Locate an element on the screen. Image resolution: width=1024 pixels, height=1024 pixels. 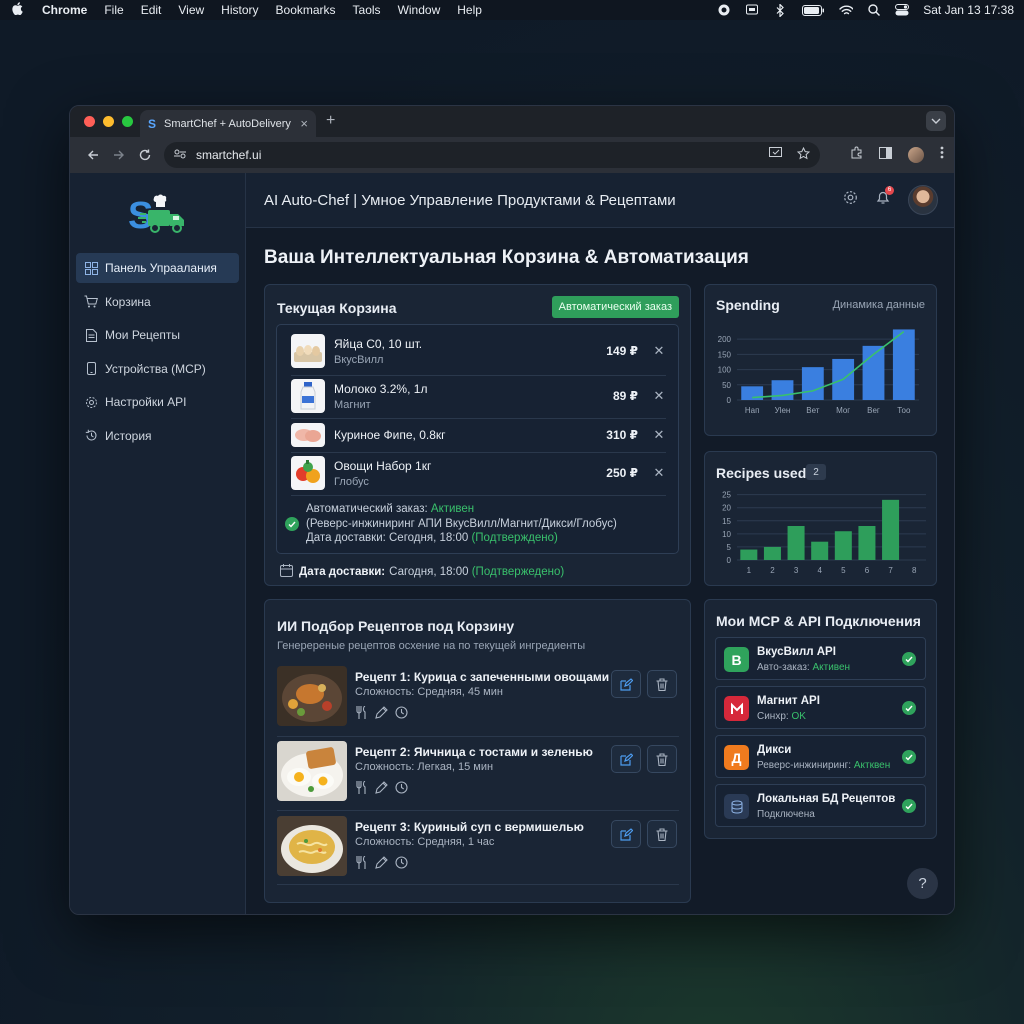
vegetables-image is located at coordinates (308, 473).